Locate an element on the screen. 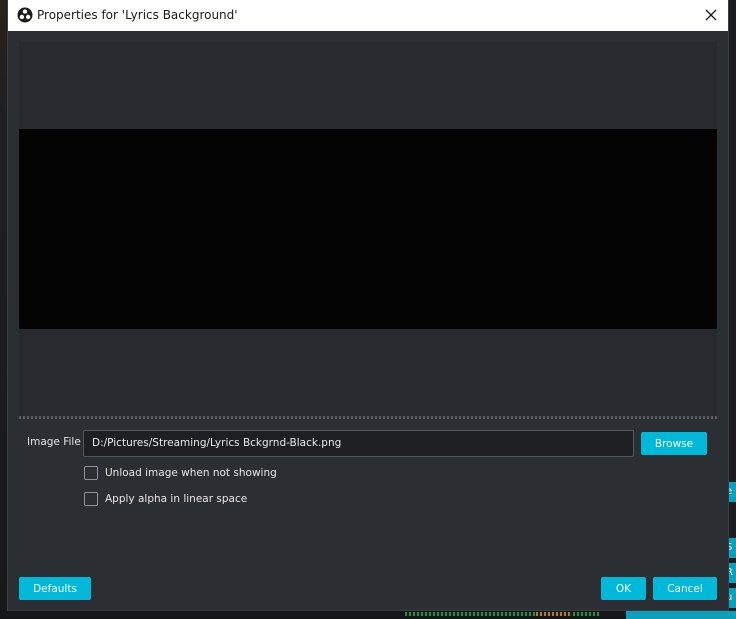  close-icon is located at coordinates (711, 15).